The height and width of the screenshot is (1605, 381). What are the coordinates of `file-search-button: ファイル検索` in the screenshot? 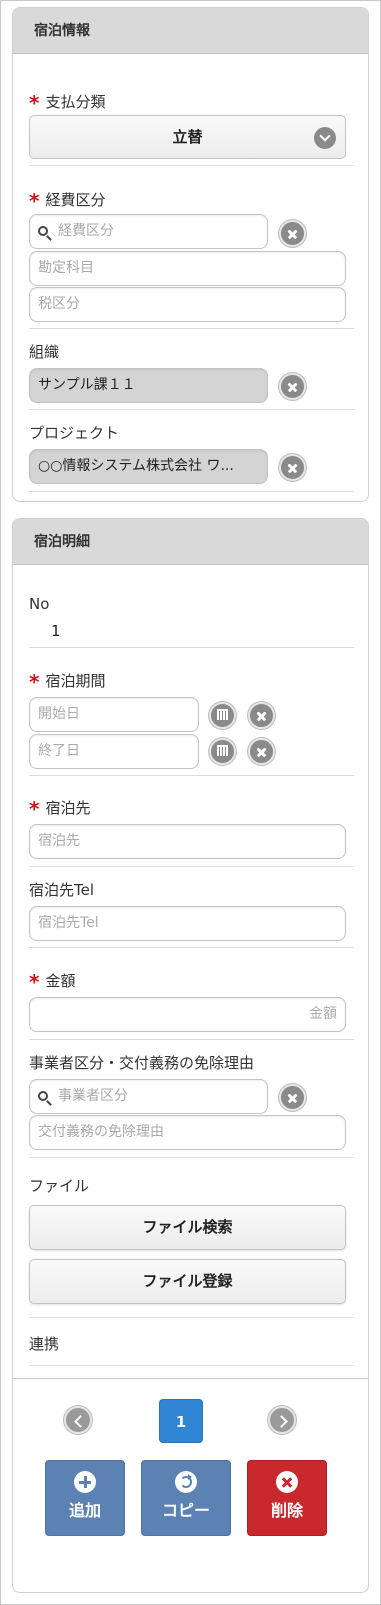 It's located at (187, 1227).